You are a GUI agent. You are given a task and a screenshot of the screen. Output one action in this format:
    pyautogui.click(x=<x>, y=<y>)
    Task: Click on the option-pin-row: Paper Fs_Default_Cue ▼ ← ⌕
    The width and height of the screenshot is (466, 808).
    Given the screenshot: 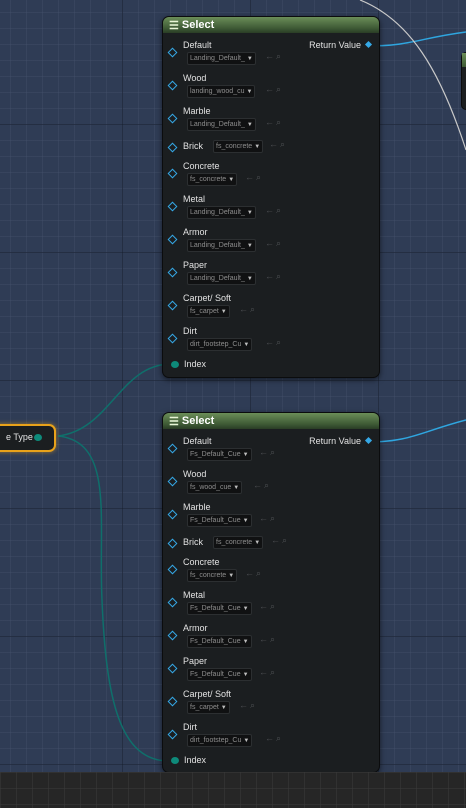 What is the action you would take?
    pyautogui.click(x=268, y=669)
    